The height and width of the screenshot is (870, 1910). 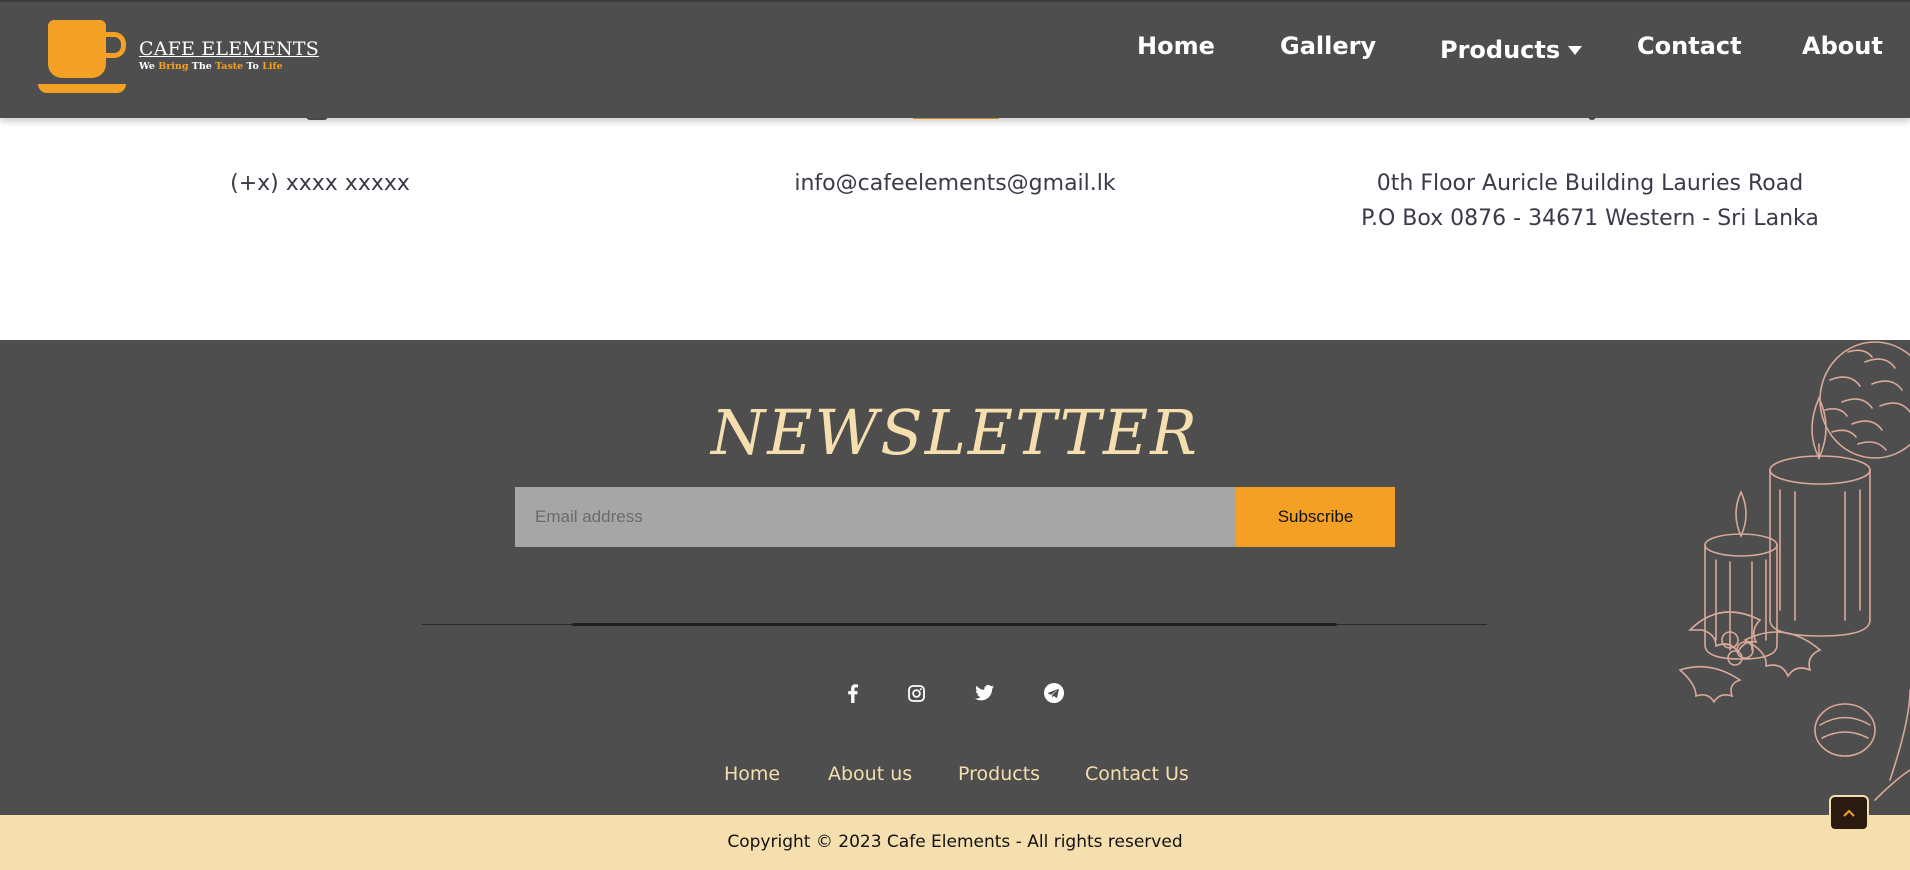 What do you see at coordinates (1328, 46) in the screenshot?
I see `nav-gallery: Gallery` at bounding box center [1328, 46].